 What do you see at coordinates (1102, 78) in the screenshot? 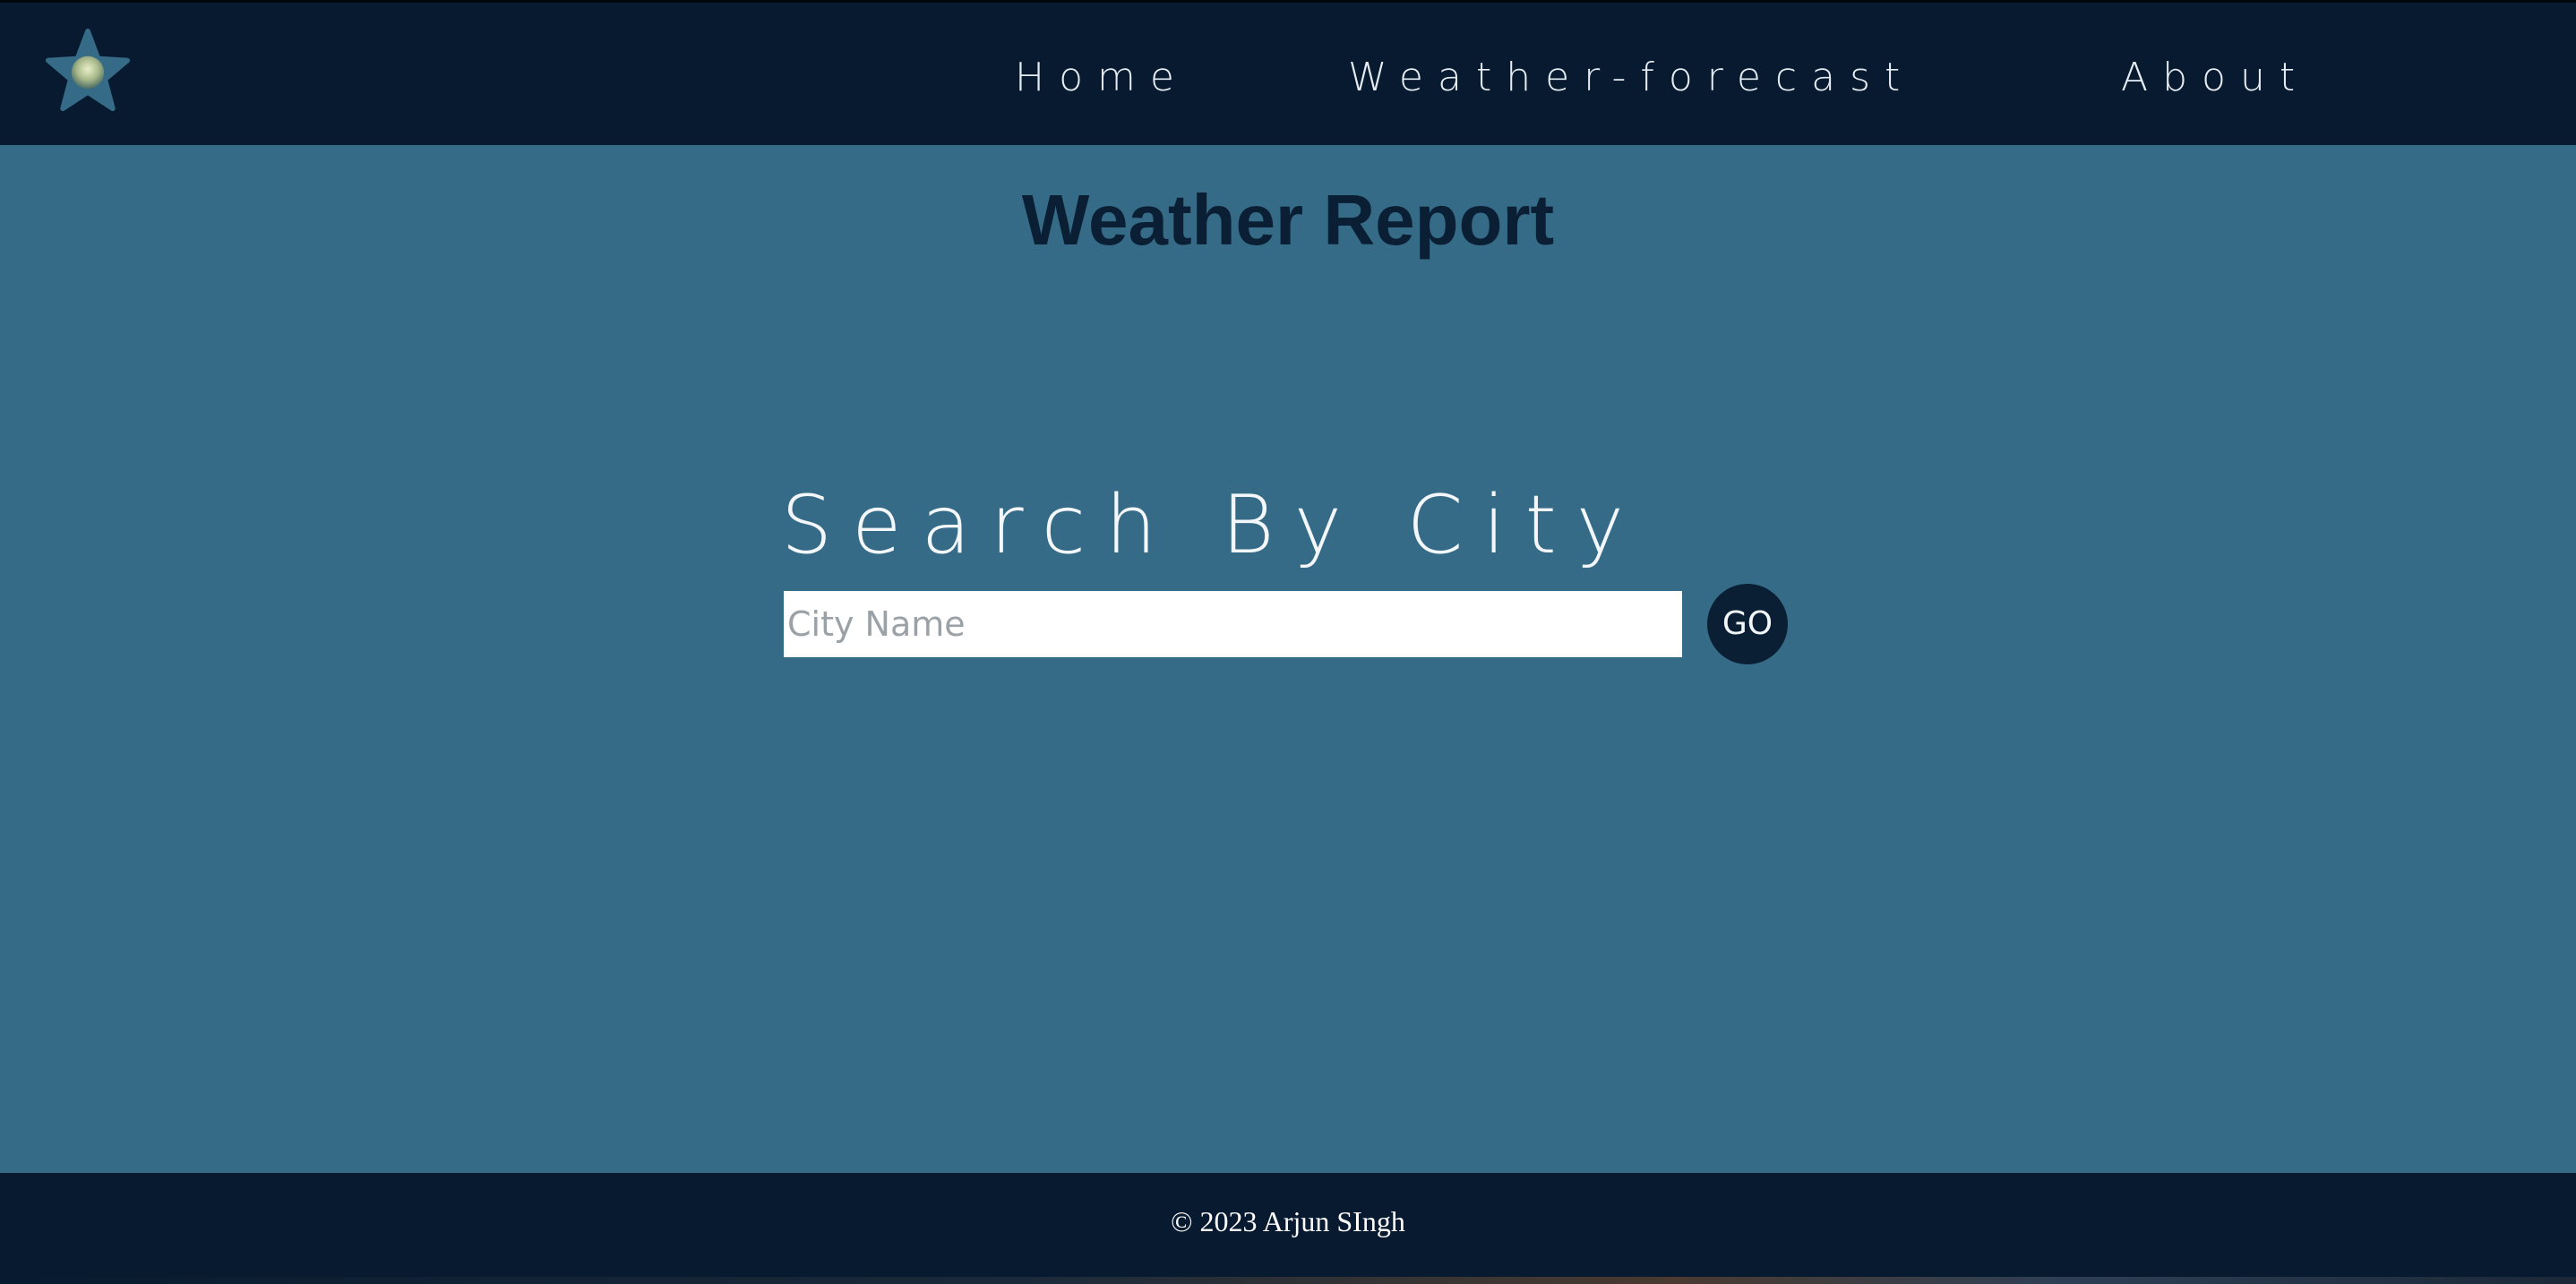
I see `nav-link-home: Home` at bounding box center [1102, 78].